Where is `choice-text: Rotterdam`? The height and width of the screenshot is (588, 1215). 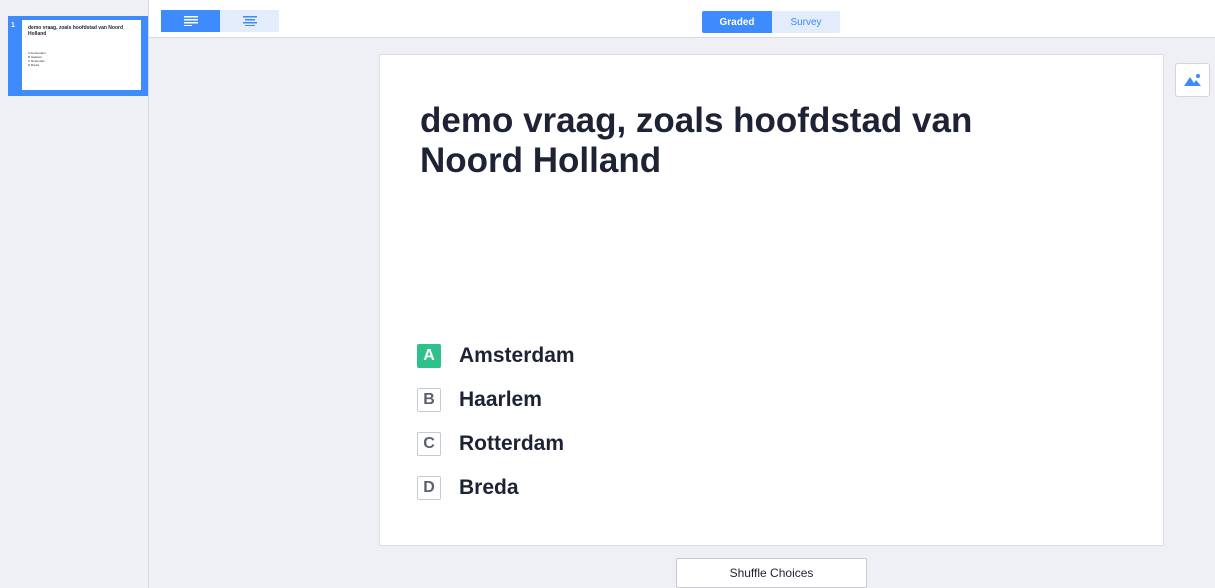
choice-text: Rotterdam is located at coordinates (511, 444).